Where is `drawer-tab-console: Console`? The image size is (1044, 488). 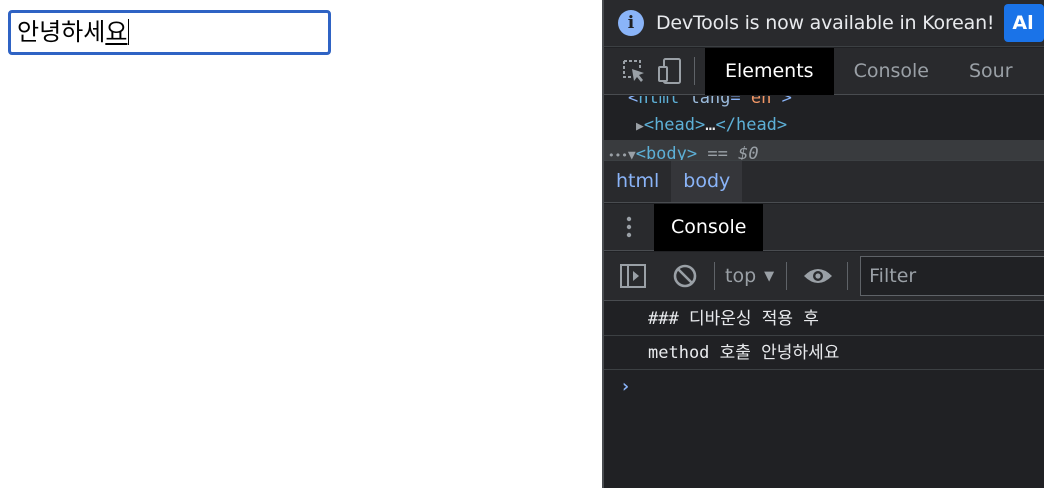 drawer-tab-console: Console is located at coordinates (709, 227).